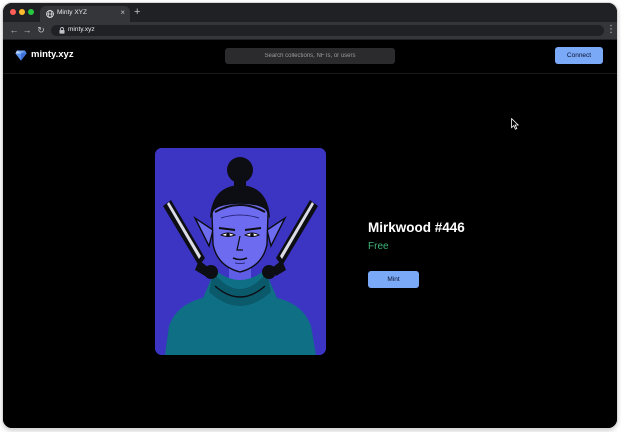  I want to click on nft-image, so click(240, 251).